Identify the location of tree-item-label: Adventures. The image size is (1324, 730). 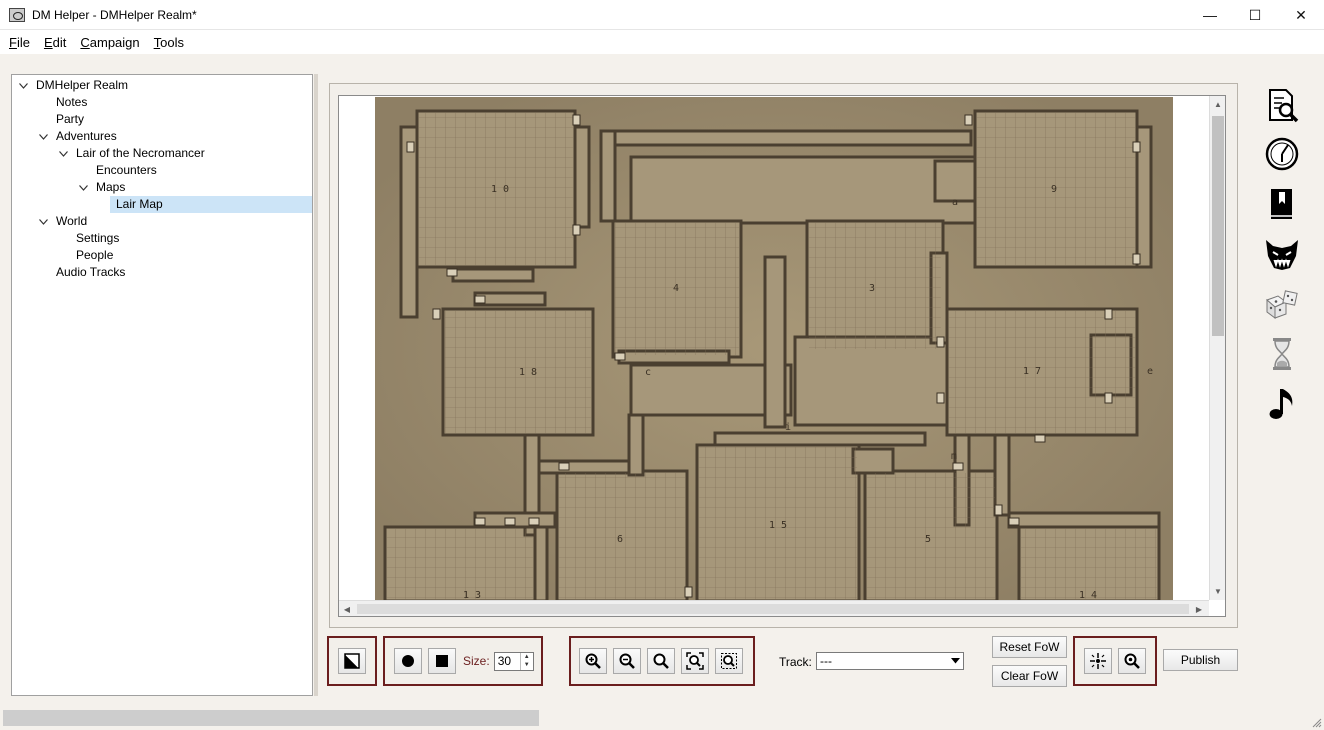
(86, 136).